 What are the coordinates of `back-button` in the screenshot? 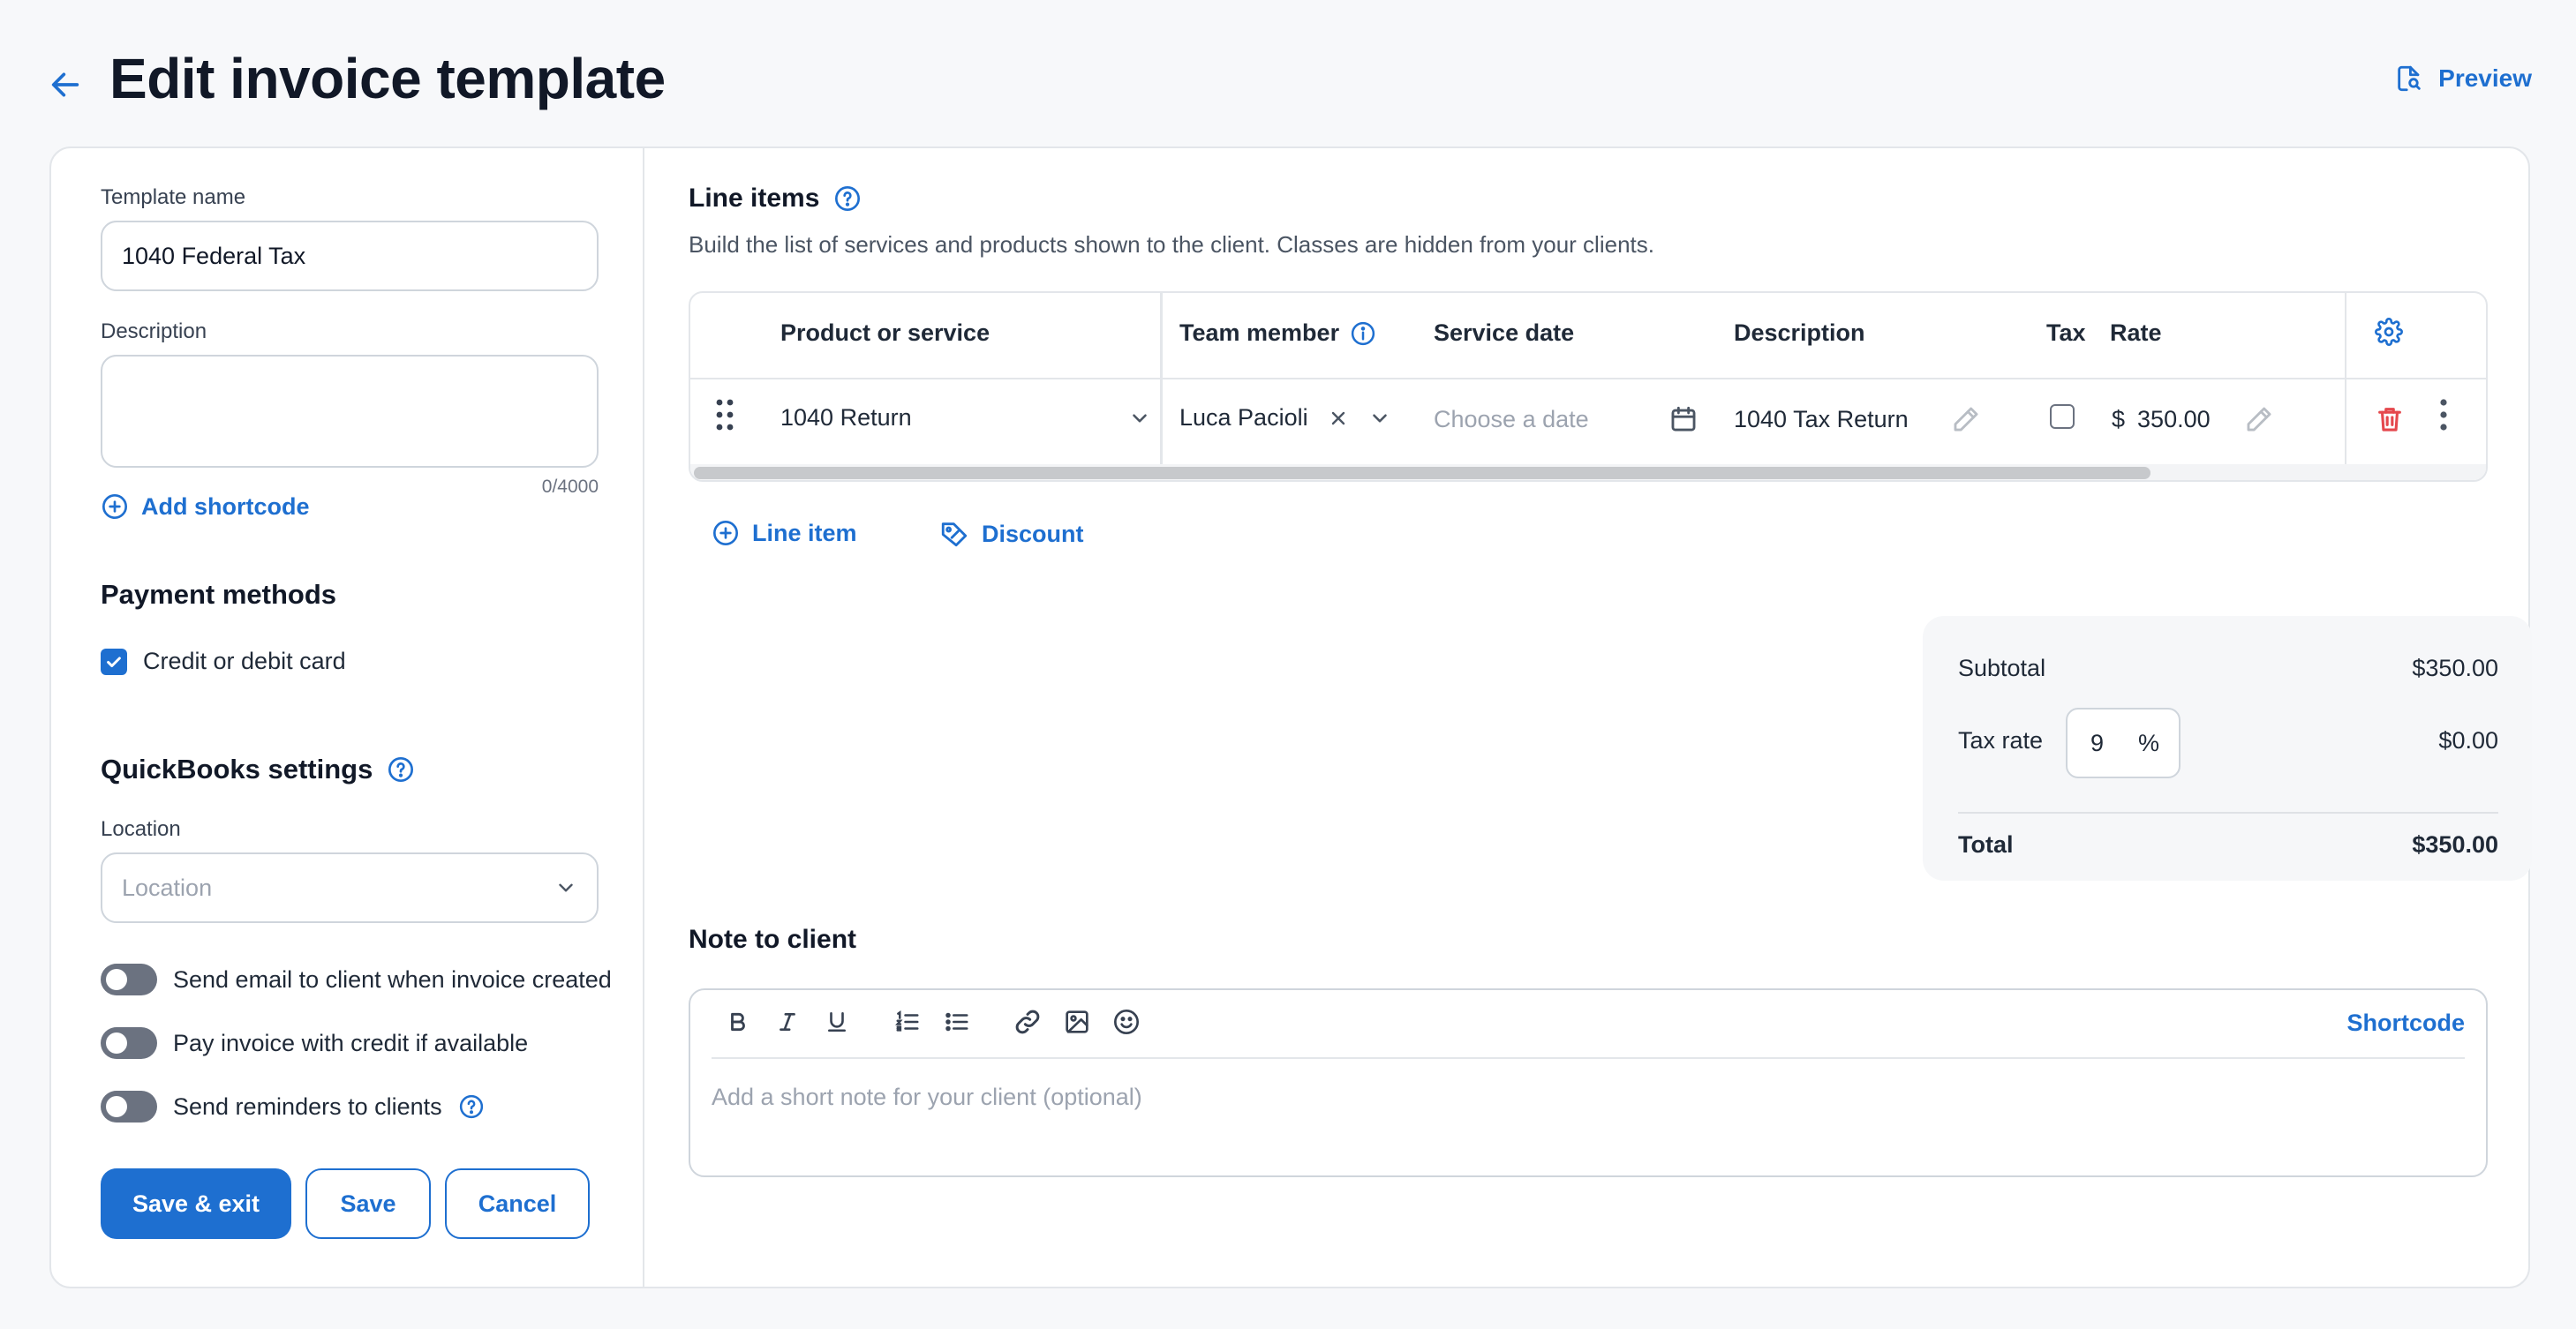 It's located at (65, 85).